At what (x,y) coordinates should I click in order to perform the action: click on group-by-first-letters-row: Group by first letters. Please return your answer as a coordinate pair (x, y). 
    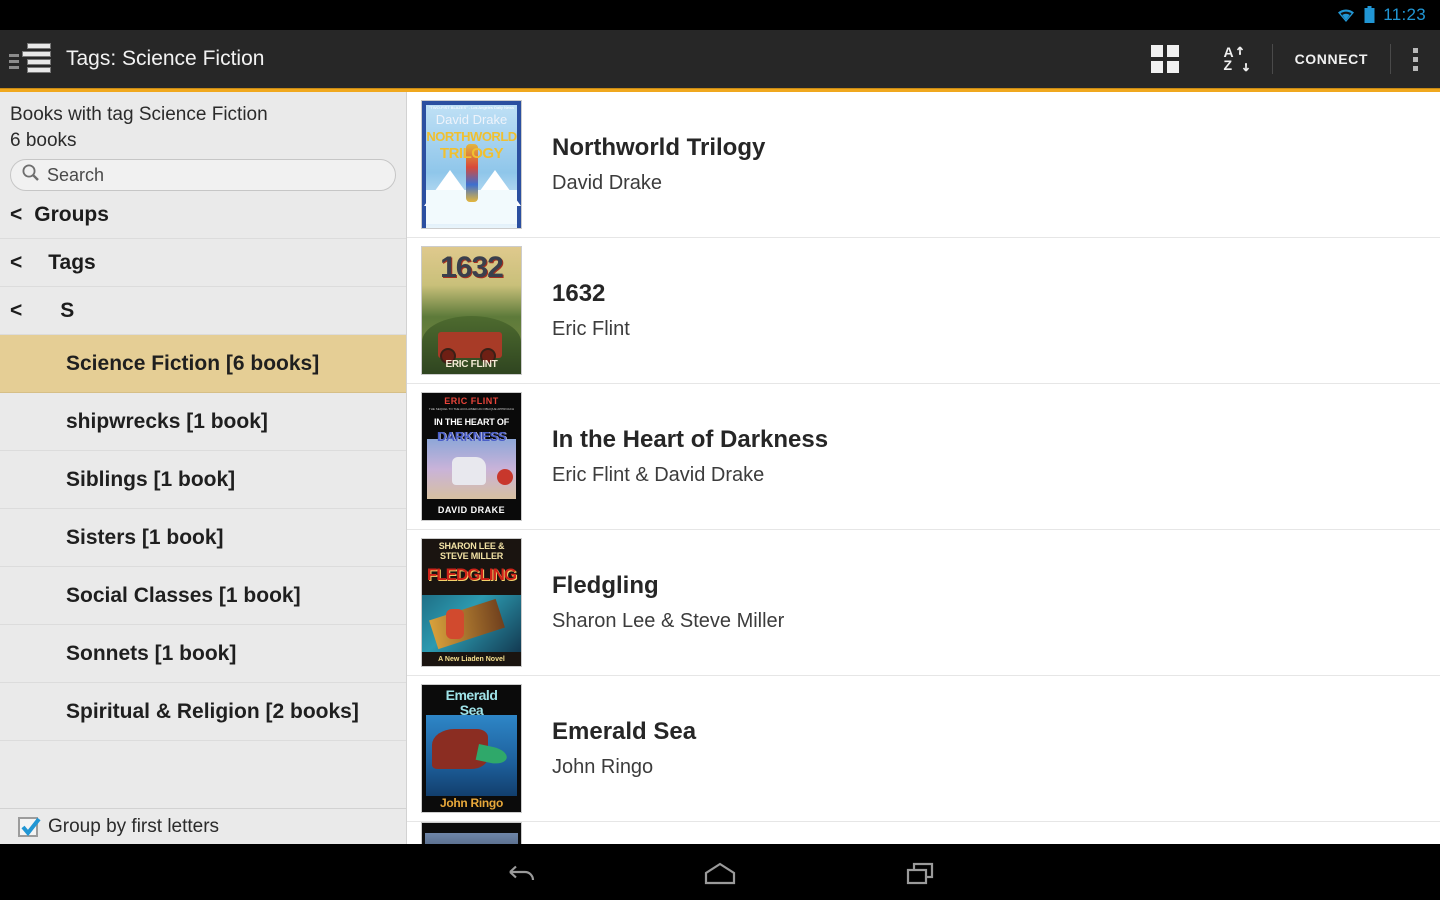
    Looking at the image, I should click on (203, 826).